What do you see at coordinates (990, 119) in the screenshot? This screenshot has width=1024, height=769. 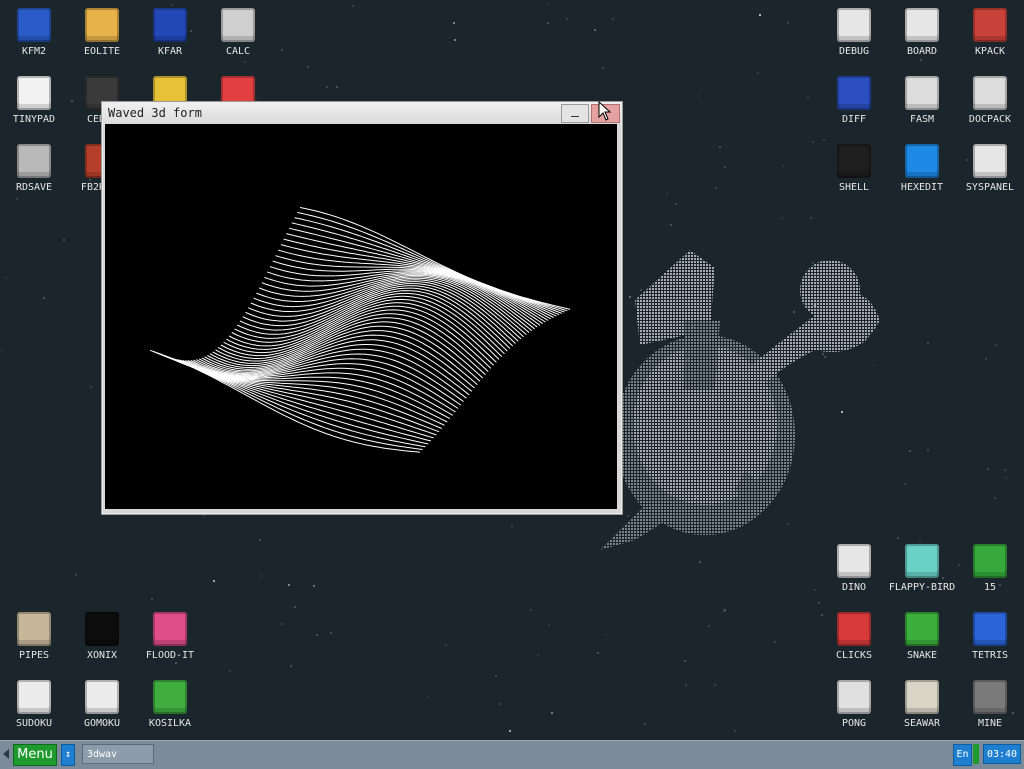 I see `desktop-icon-label: DOCPACK` at bounding box center [990, 119].